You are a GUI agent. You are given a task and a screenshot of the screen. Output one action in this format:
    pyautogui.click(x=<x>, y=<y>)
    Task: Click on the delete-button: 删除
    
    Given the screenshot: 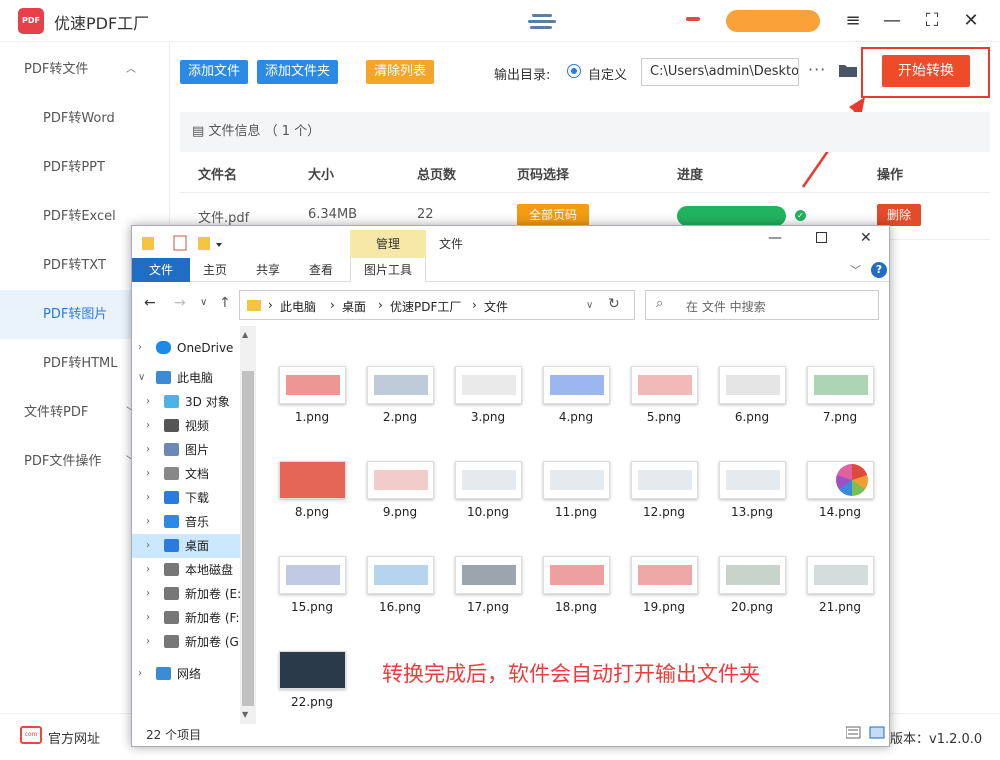 What is the action you would take?
    pyautogui.click(x=899, y=215)
    